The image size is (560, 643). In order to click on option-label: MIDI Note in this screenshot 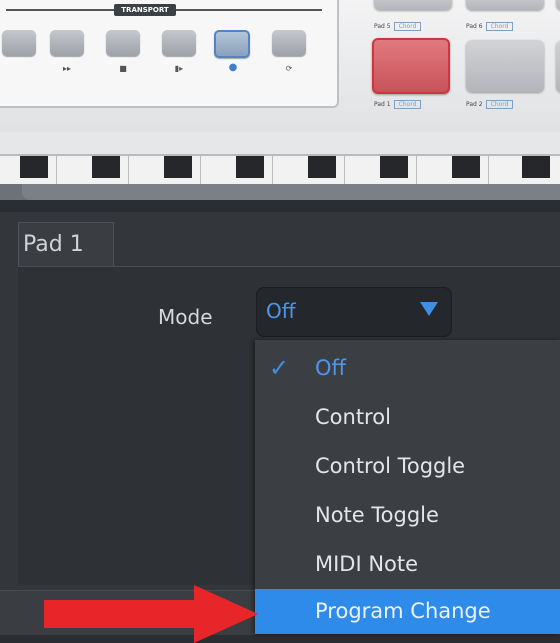, I will do `click(367, 564)`.